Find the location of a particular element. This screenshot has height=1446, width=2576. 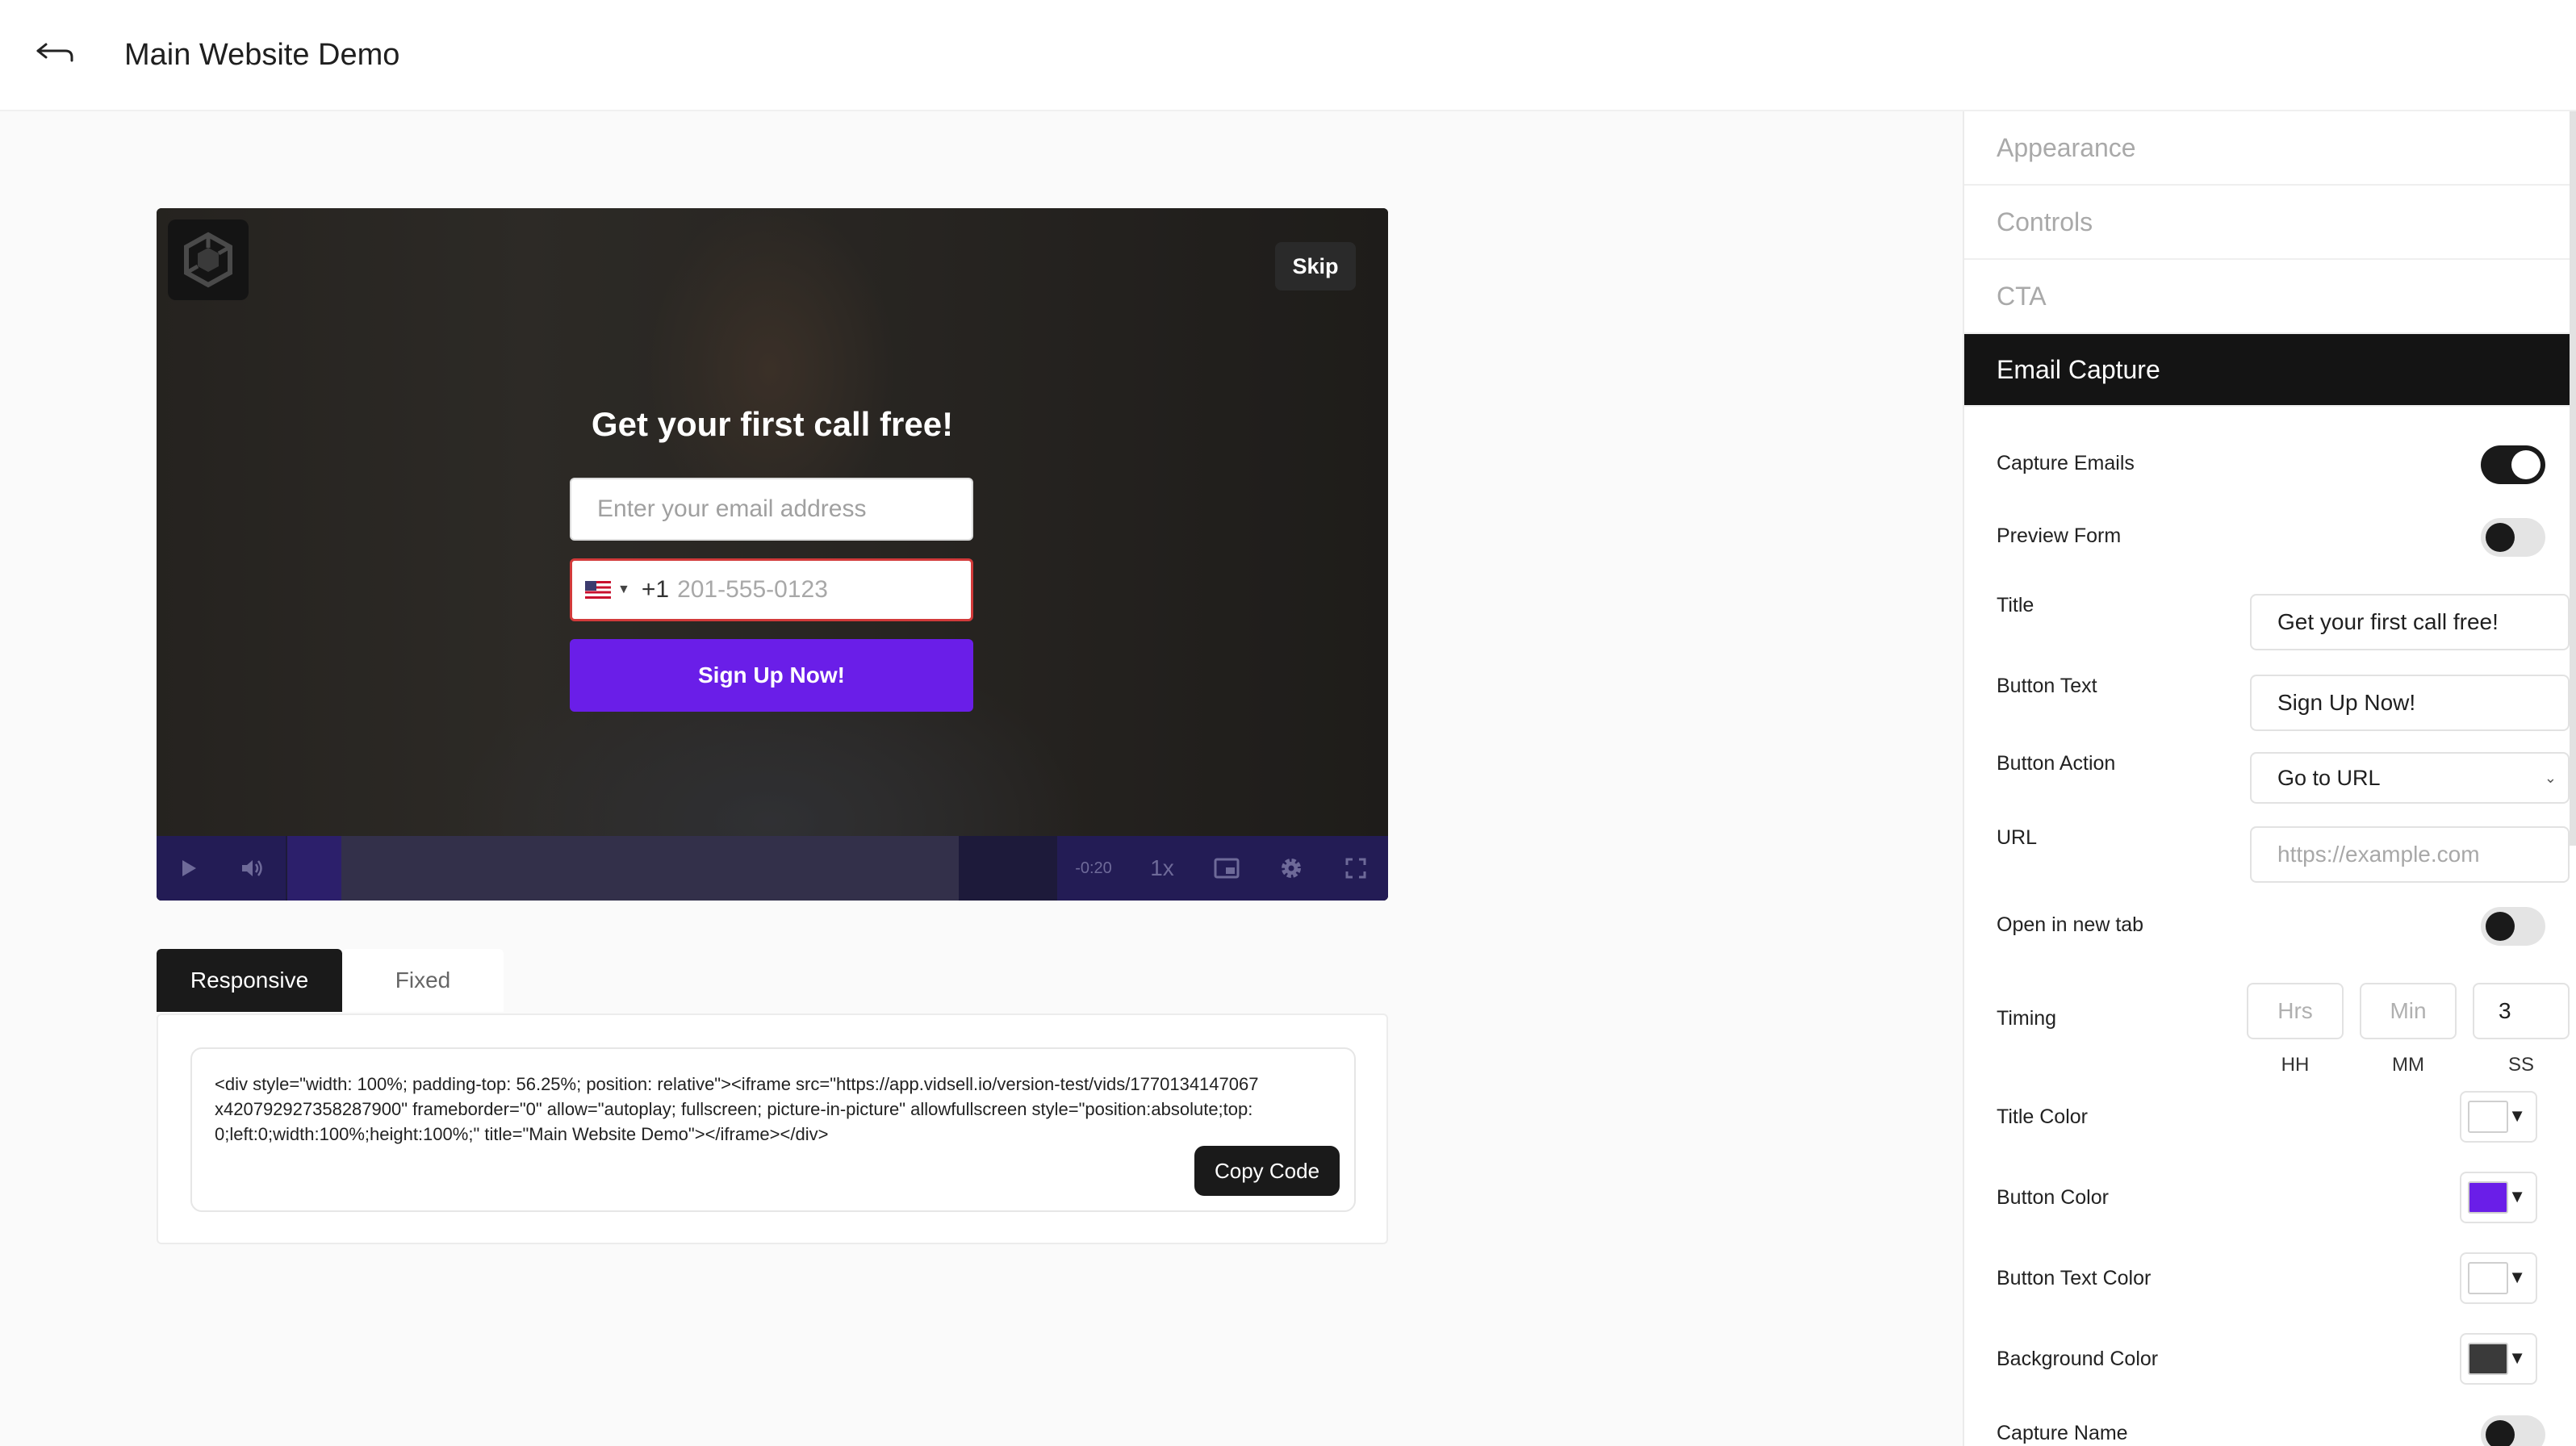

play-button is located at coordinates (189, 869).